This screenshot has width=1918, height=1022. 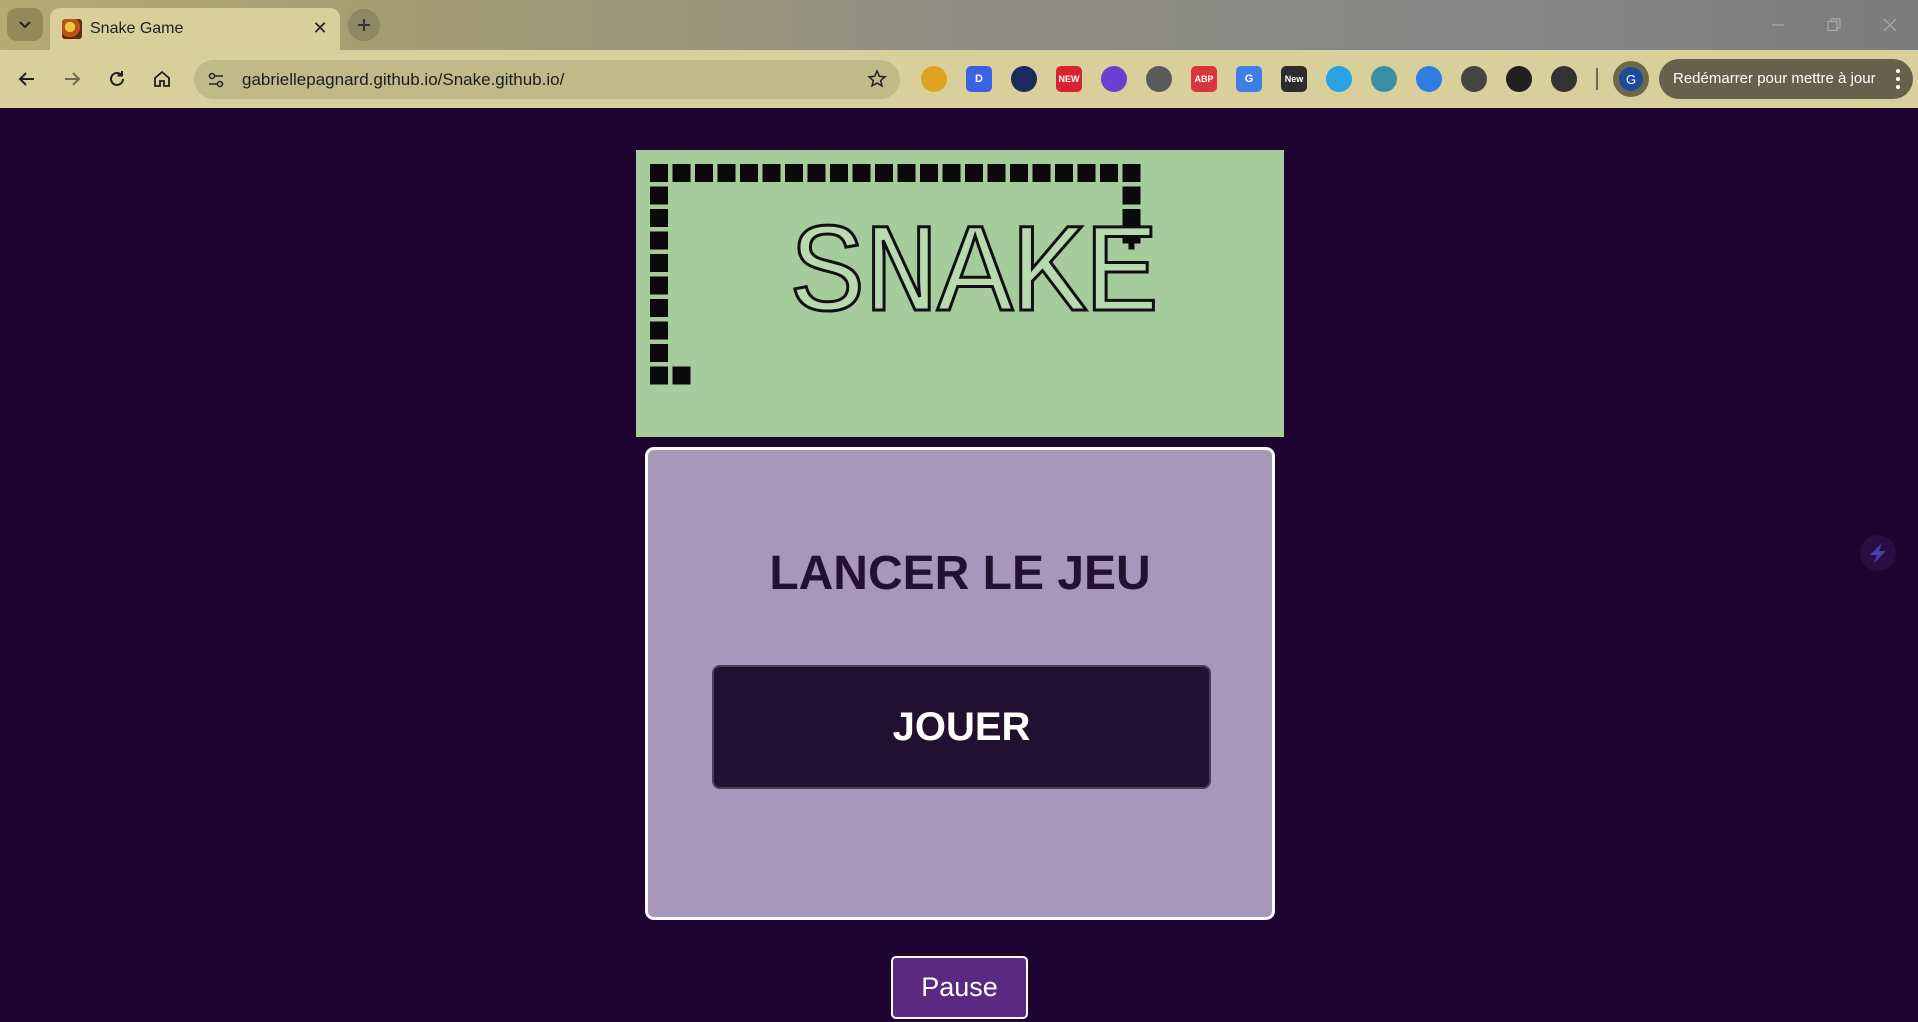 I want to click on window-close-icon, so click(x=1890, y=25).